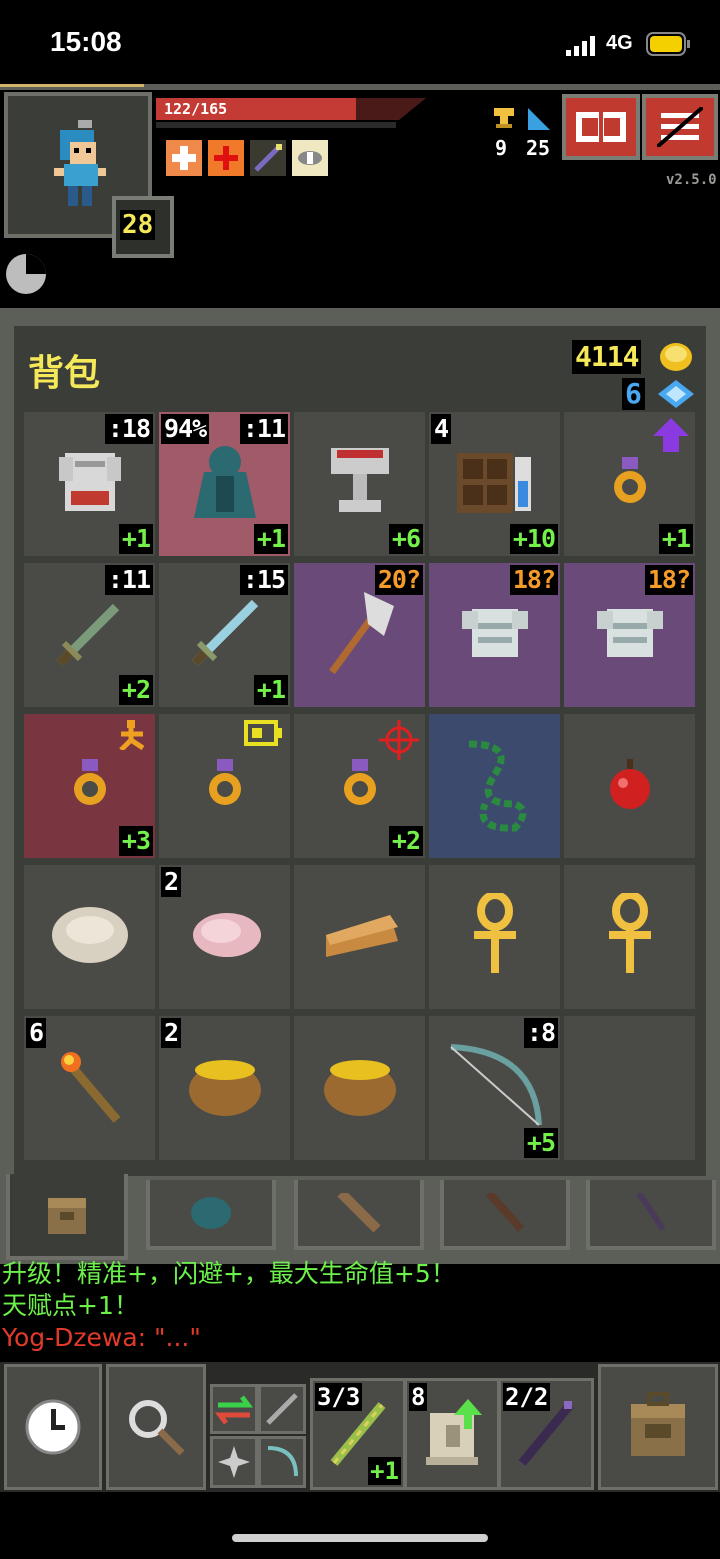 The image size is (720, 1559). I want to click on search-icon, so click(157, 1428).